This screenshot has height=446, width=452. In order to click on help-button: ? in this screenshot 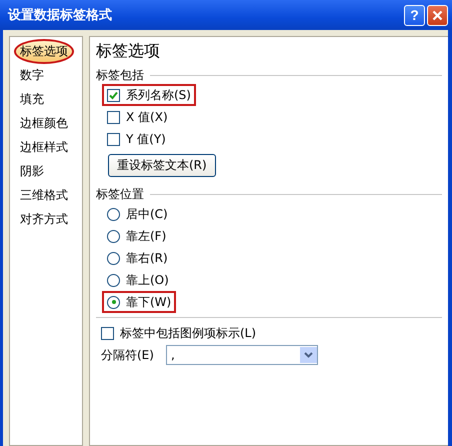, I will do `click(414, 15)`.